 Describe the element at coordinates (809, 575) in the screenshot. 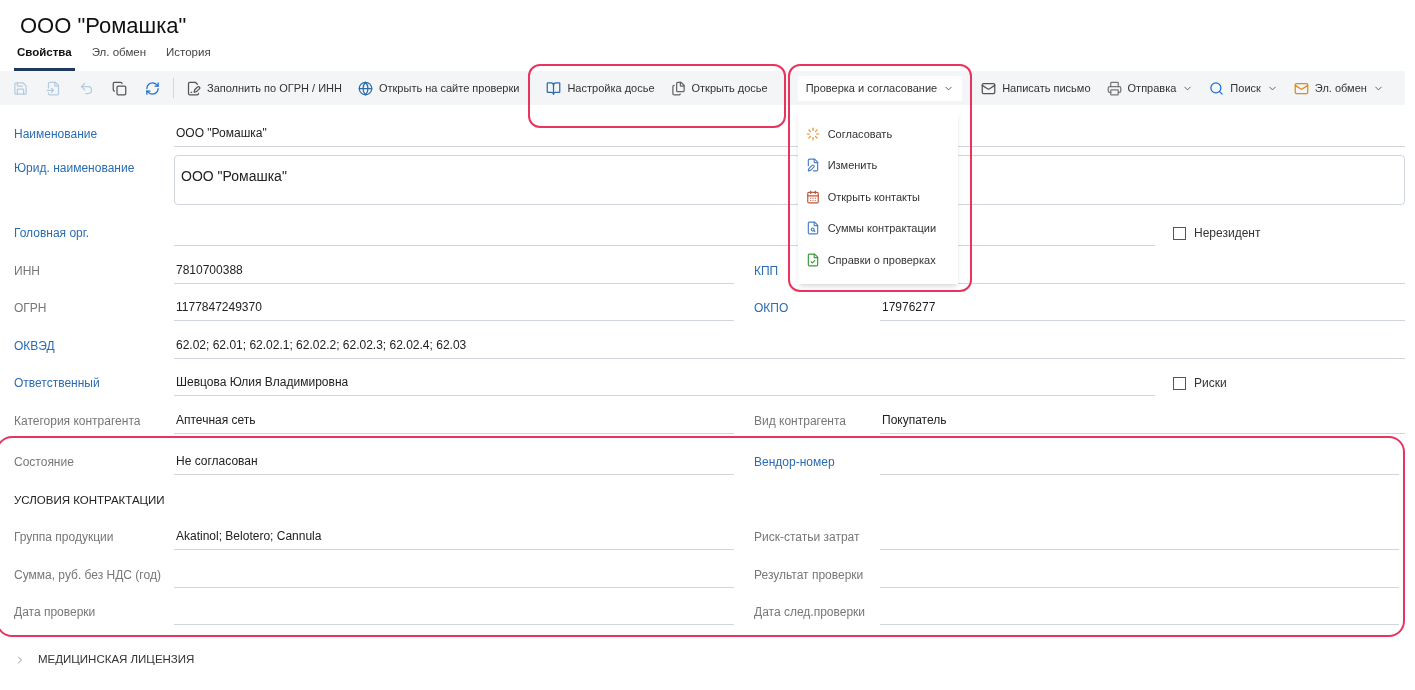

I see `field-label: Результат проверки` at that location.